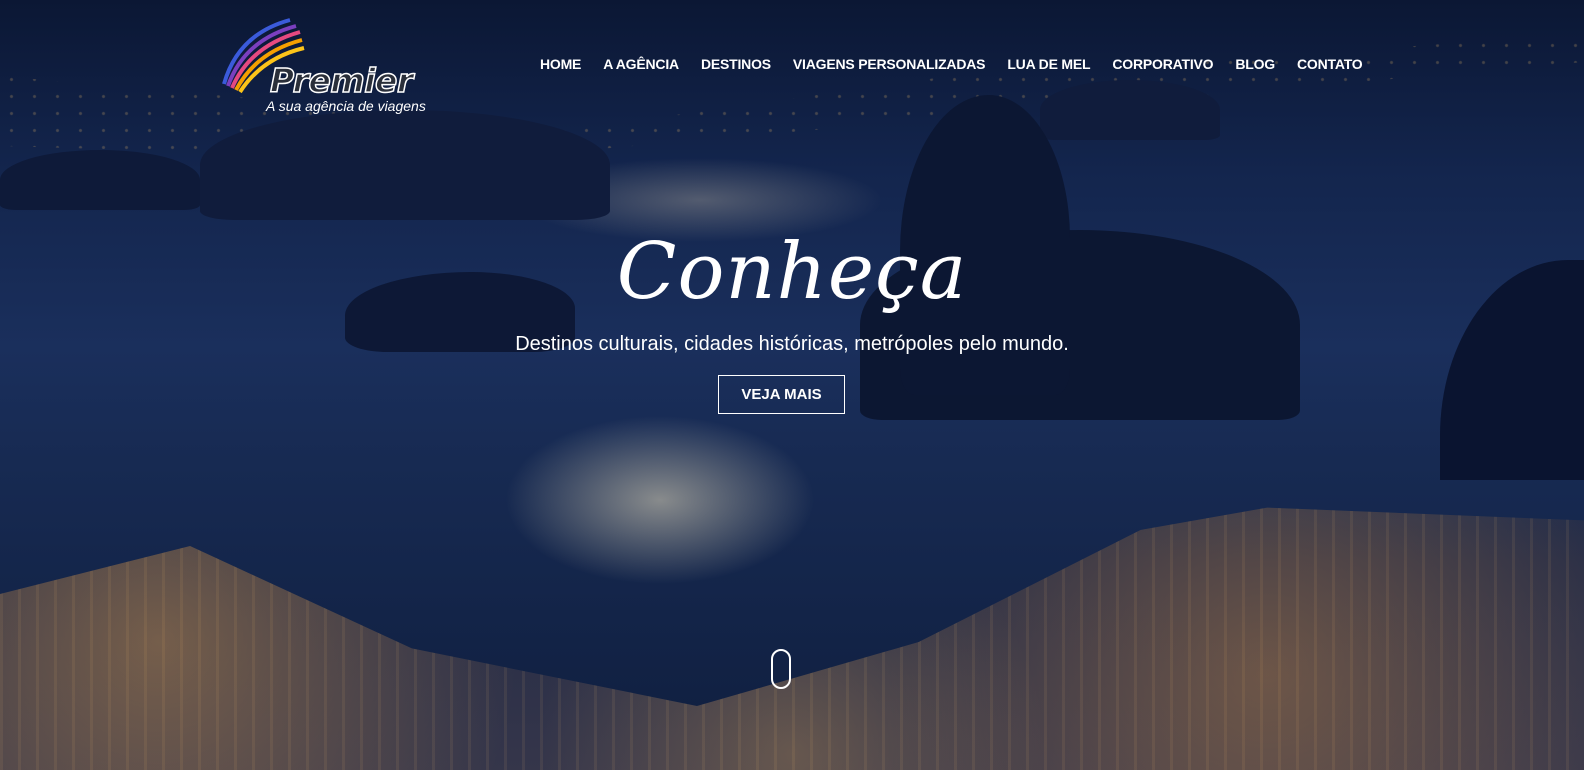  Describe the element at coordinates (781, 394) in the screenshot. I see `veja-mais-button: VEJA MAIS` at that location.